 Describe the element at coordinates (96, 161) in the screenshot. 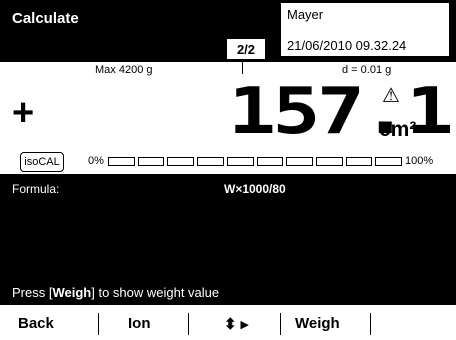

I see `range-min-label: 0%` at that location.